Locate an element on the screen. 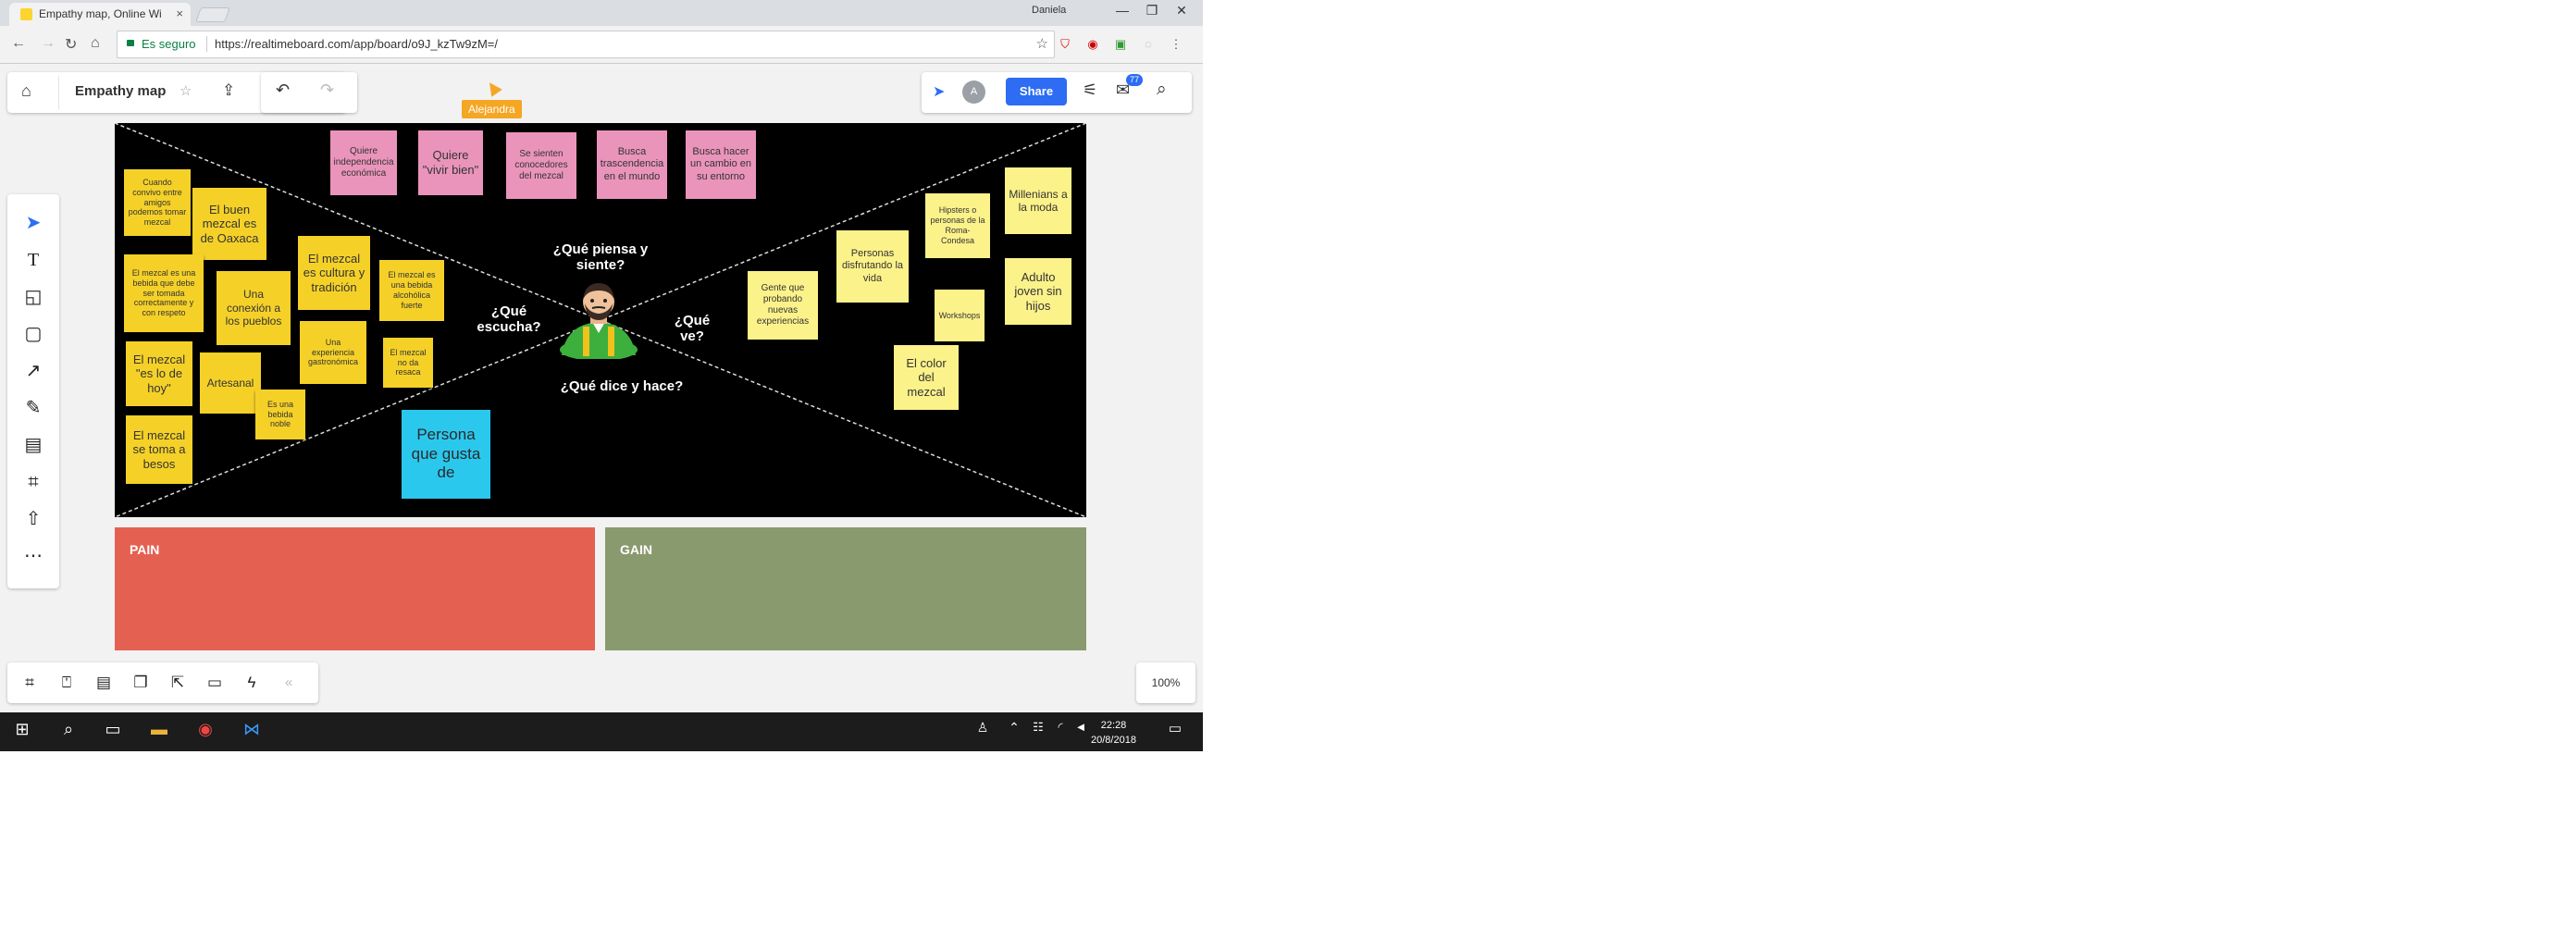 This screenshot has width=2576, height=940. tab-title: Empathy map, Online Wi is located at coordinates (101, 13).